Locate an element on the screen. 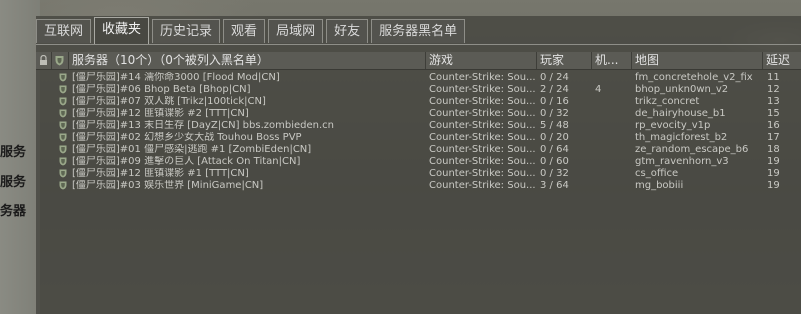 The image size is (801, 314). tab-history: 历史记录 is located at coordinates (186, 31).